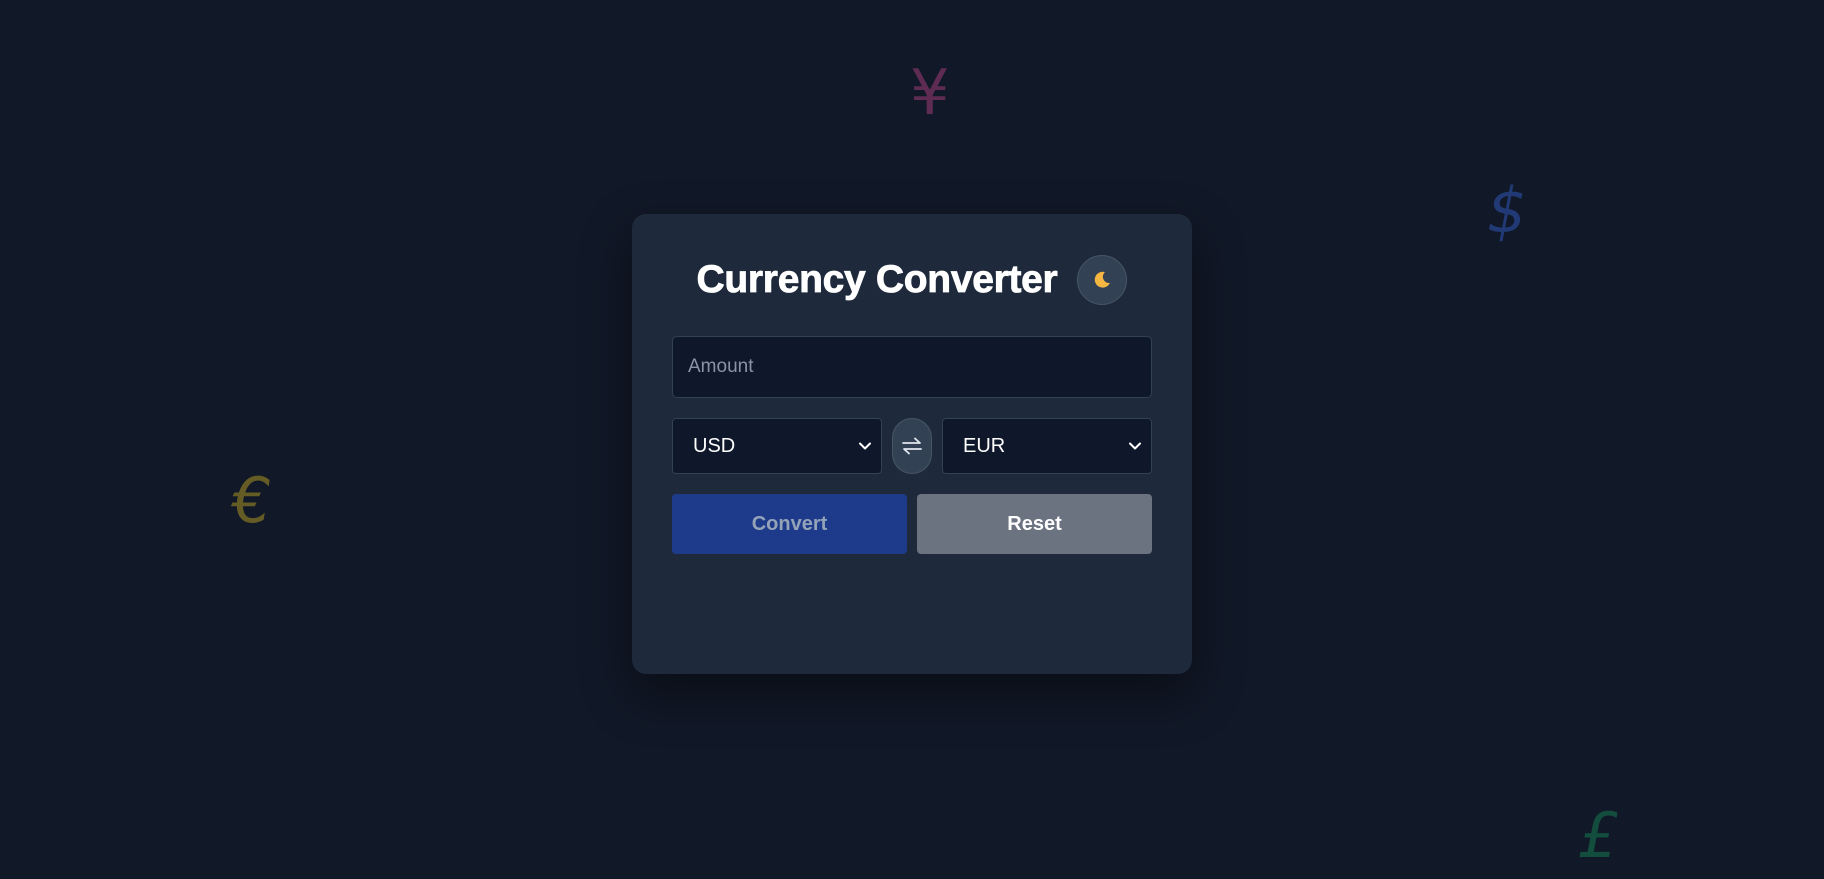 The width and height of the screenshot is (1824, 879). I want to click on euro-symbol-decoration: €, so click(252, 500).